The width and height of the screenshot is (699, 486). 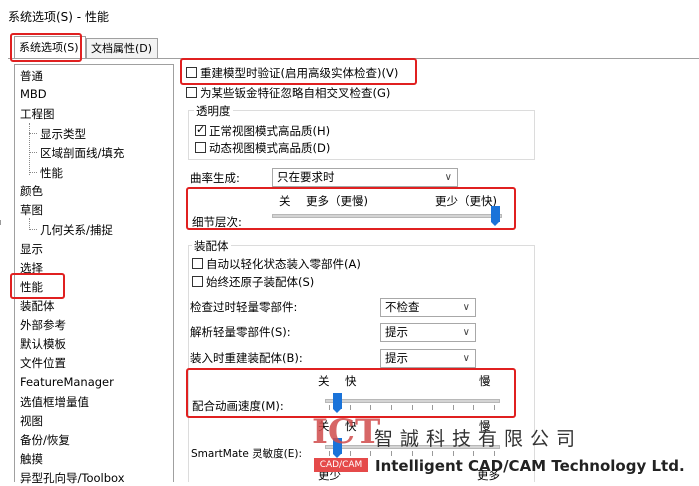 I want to click on check-outdated-label: 检查过时轻量零部件:, so click(x=244, y=307).